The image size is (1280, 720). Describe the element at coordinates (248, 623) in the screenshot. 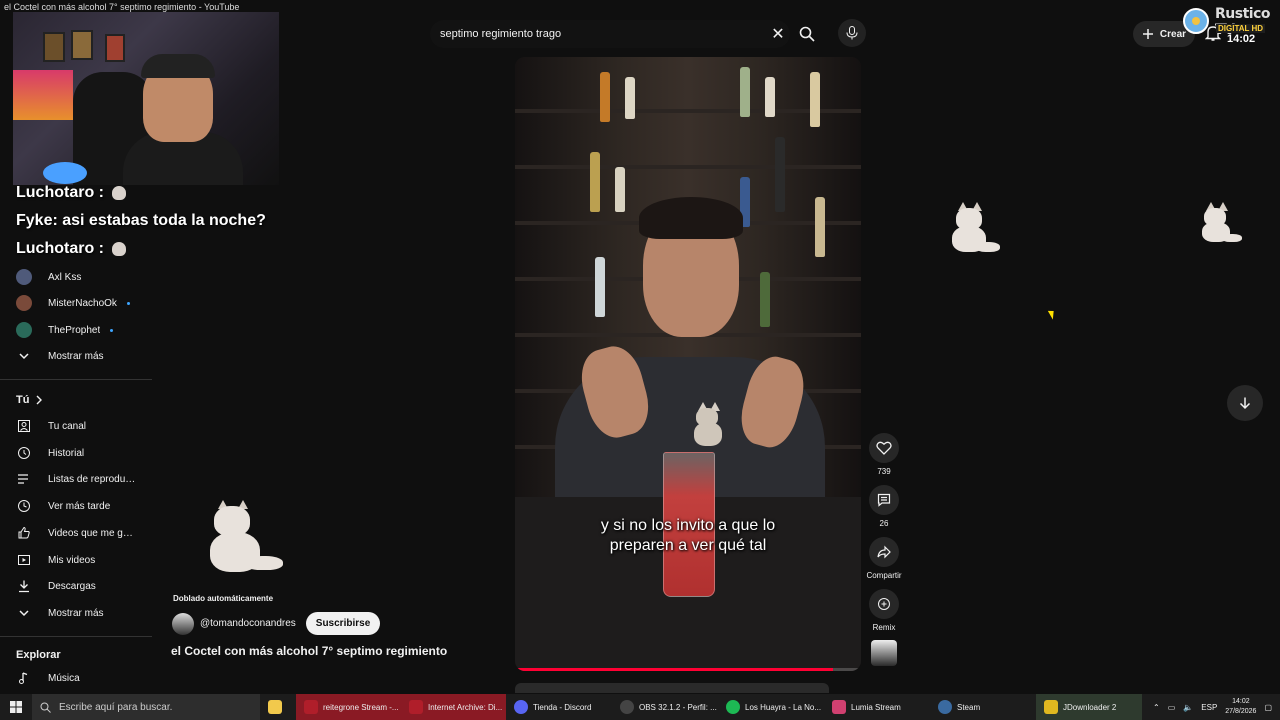

I see `channel-handle: @tomandoconandres` at that location.